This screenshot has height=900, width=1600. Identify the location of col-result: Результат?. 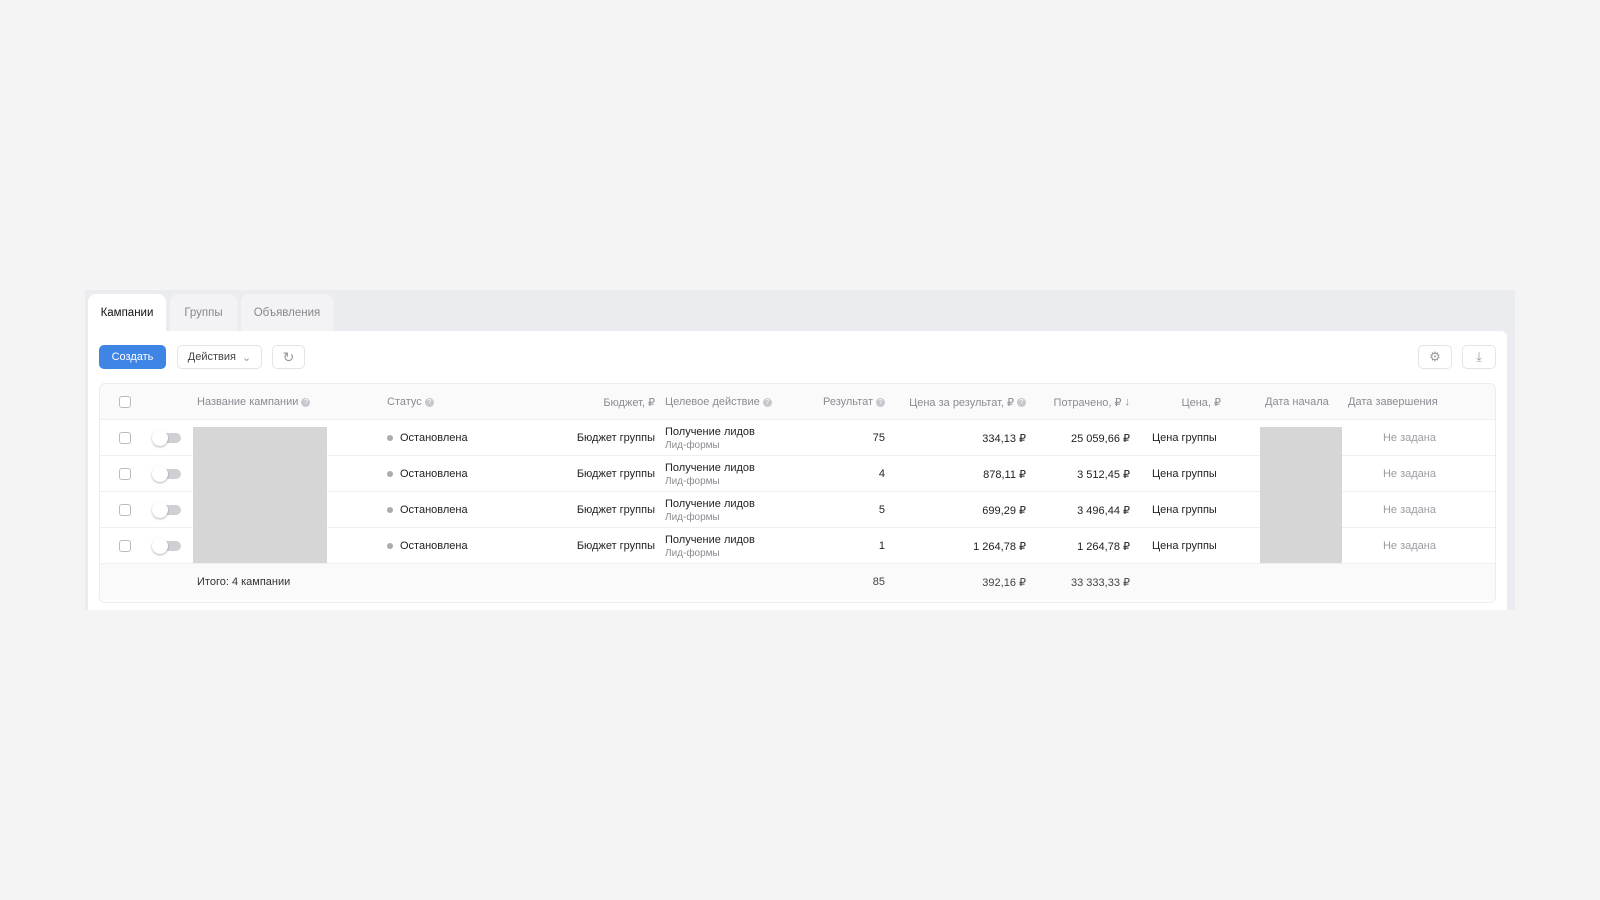
(832, 402).